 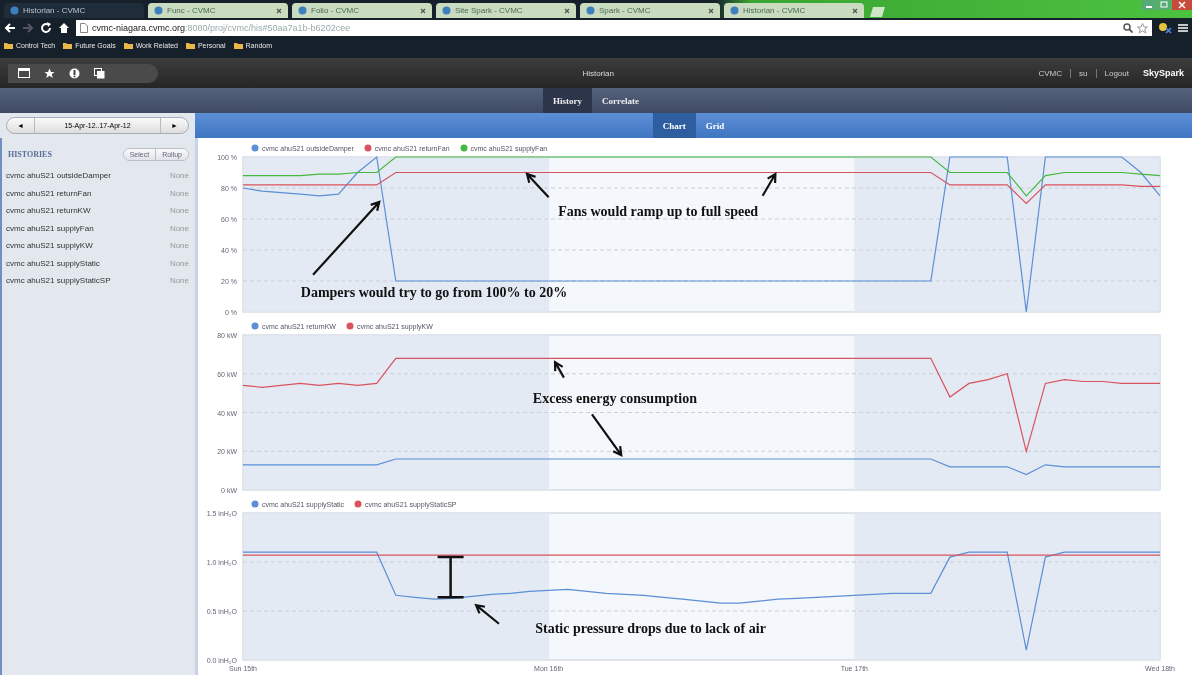 What do you see at coordinates (58, 281) in the screenshot?
I see `history-name: cvmc ahuS21 supplyStaticSP` at bounding box center [58, 281].